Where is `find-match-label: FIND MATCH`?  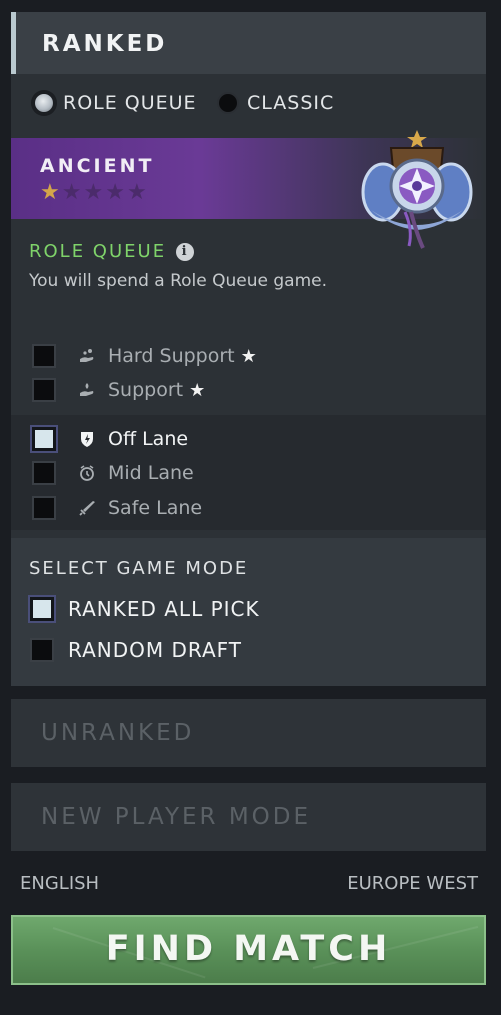
find-match-label: FIND MATCH is located at coordinates (248, 949).